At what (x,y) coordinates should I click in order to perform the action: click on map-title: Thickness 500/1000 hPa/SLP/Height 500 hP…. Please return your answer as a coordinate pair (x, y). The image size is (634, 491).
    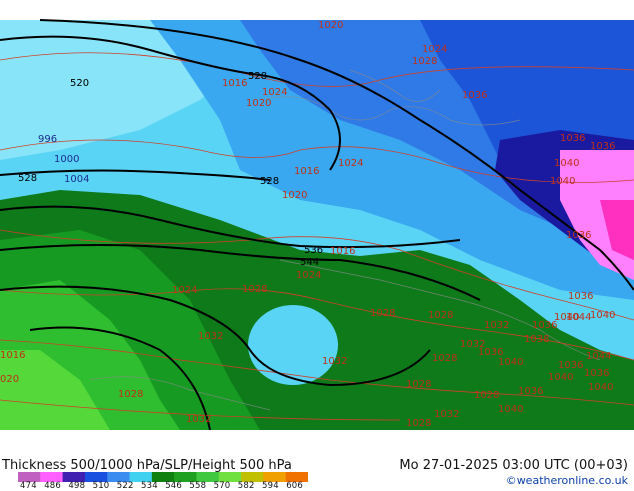
    Looking at the image, I should click on (147, 465).